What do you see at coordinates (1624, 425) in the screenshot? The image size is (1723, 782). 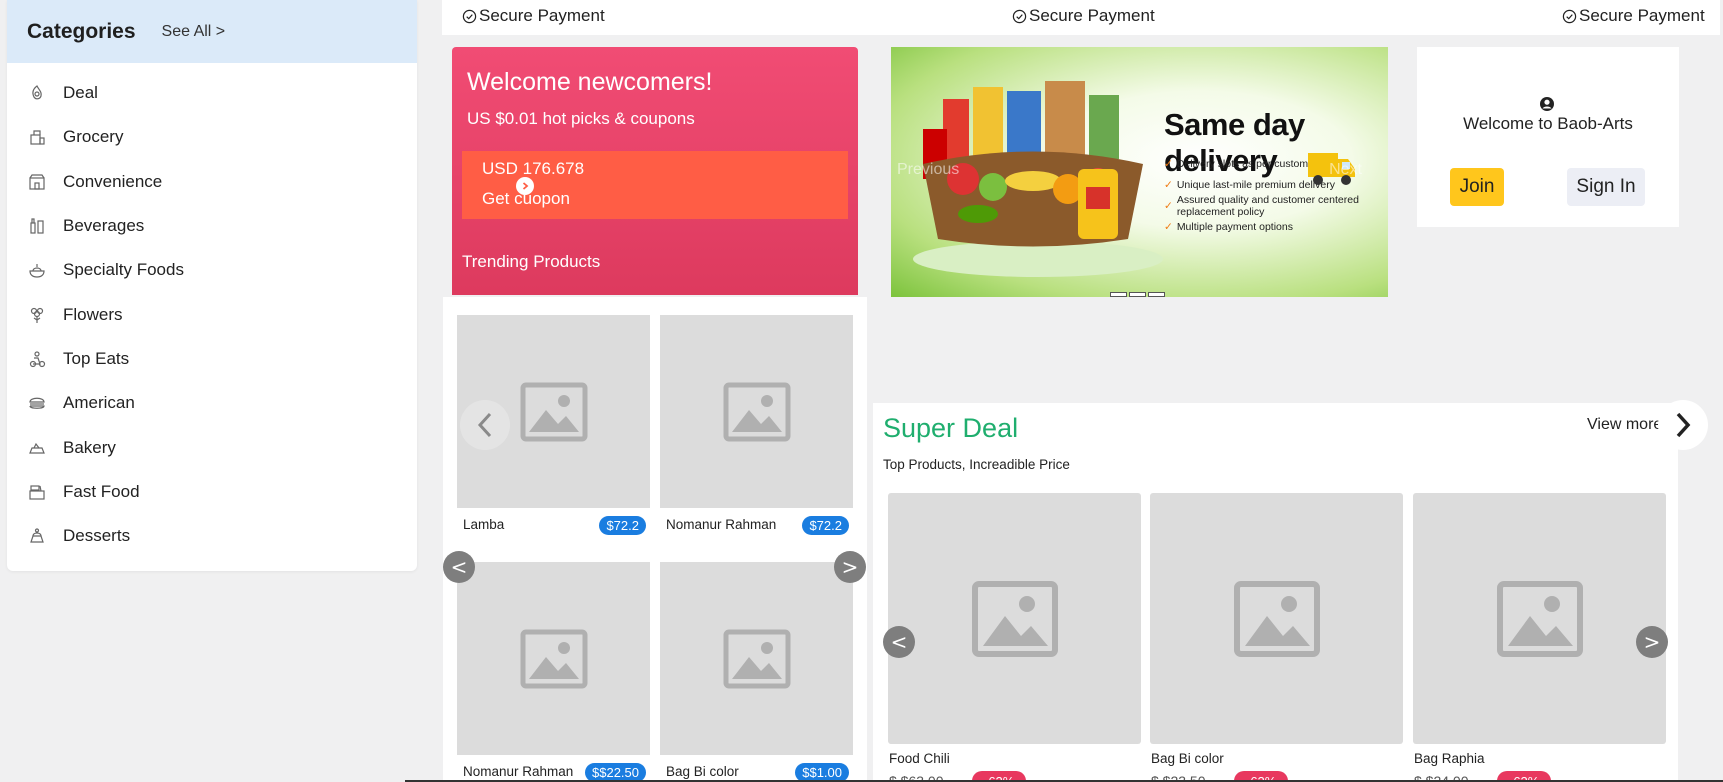 I see `view-more-link: View more` at bounding box center [1624, 425].